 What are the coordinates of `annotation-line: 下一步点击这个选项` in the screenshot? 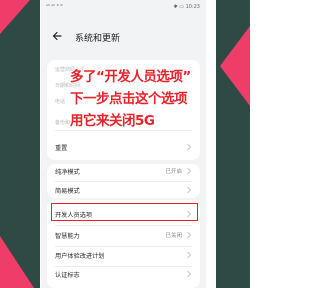 It's located at (128, 99).